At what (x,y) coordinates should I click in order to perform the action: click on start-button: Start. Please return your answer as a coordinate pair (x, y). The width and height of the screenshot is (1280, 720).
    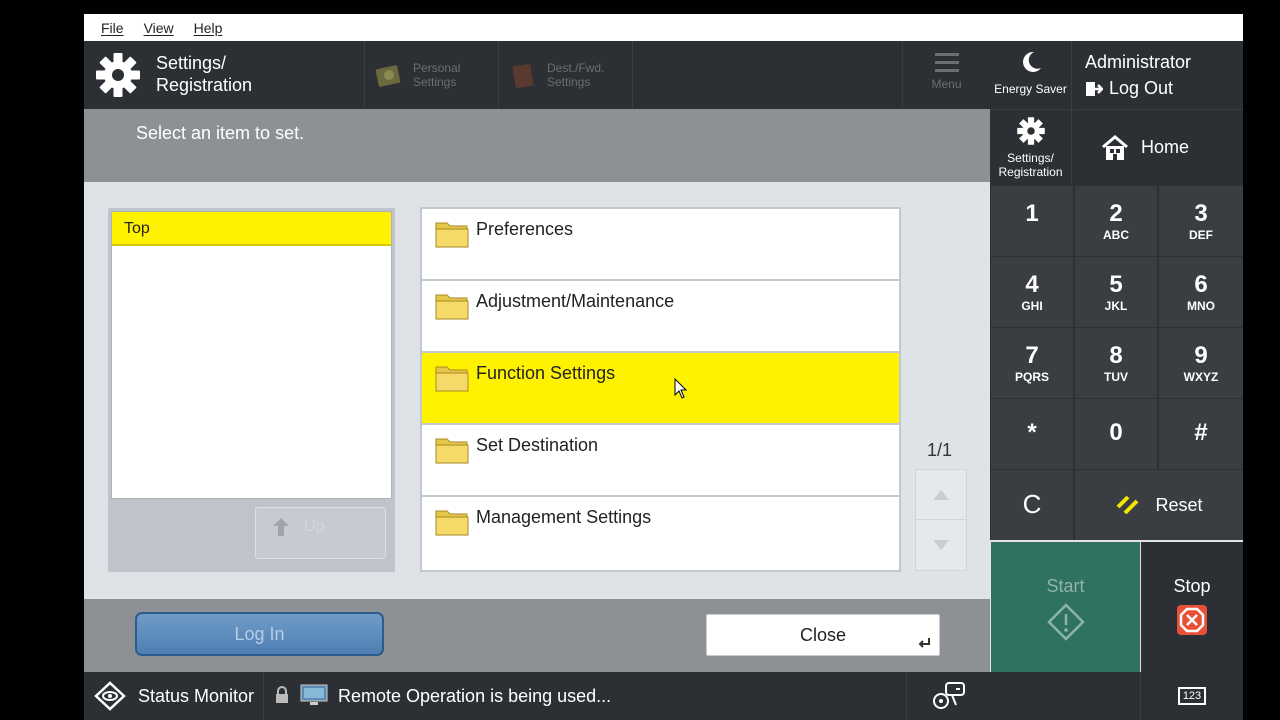
    Looking at the image, I should click on (1065, 607).